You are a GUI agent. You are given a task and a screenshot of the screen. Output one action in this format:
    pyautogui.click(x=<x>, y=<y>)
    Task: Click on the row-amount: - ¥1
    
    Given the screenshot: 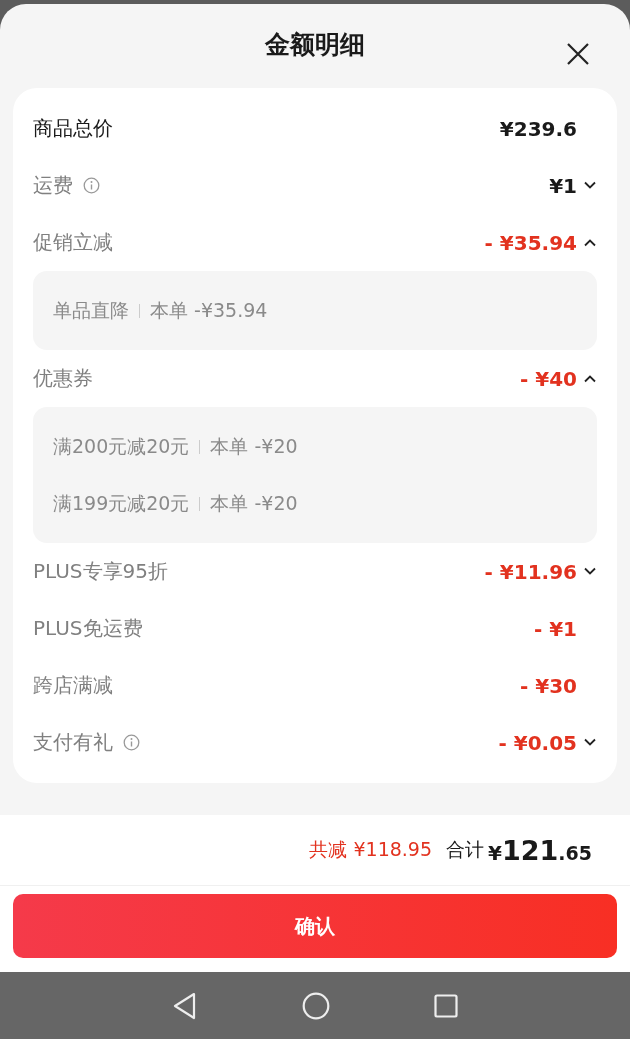 What is the action you would take?
    pyautogui.click(x=555, y=628)
    